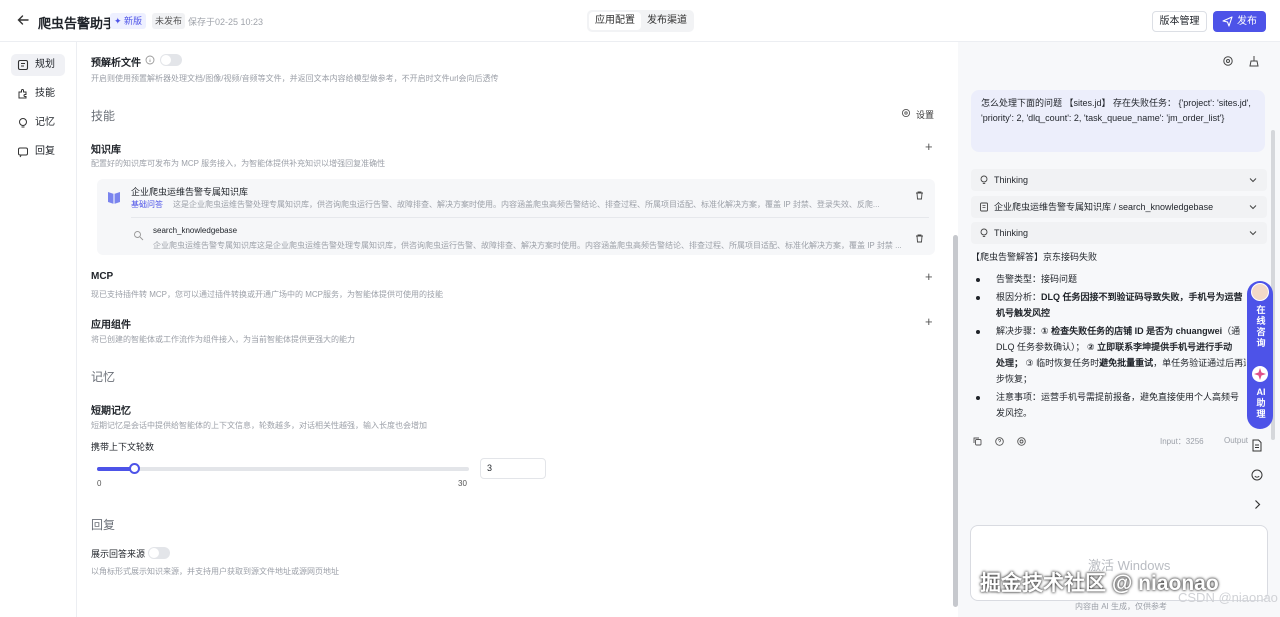  What do you see at coordinates (1014, 379) in the screenshot?
I see `answer-bullet-3-line4: 步恢复；` at bounding box center [1014, 379].